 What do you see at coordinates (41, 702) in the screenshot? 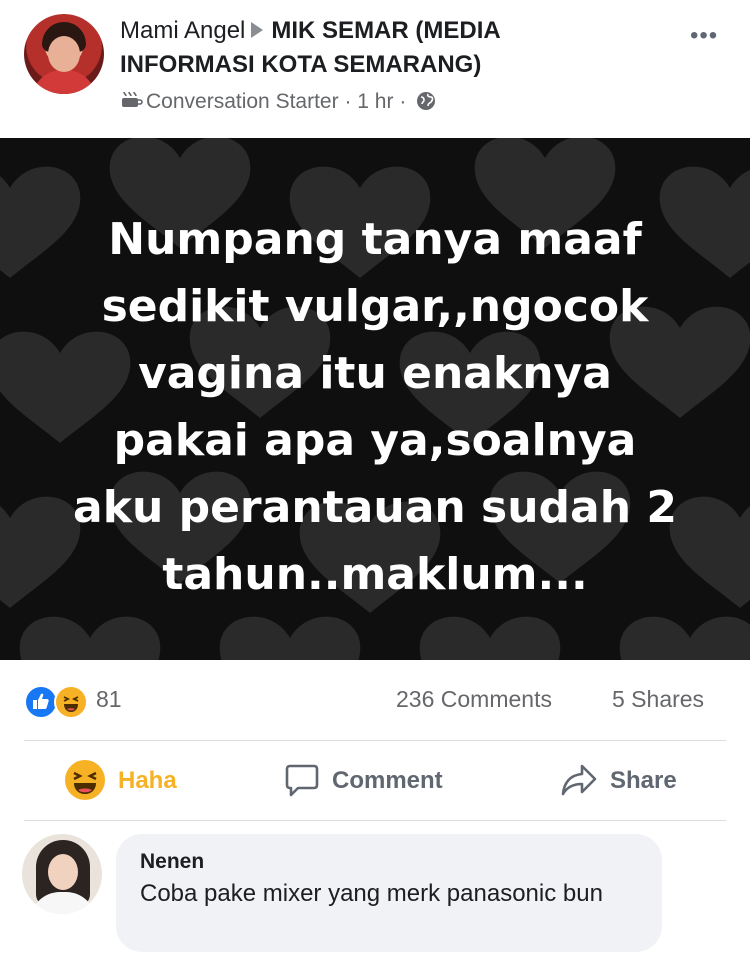
I see `like-reaction-icon` at bounding box center [41, 702].